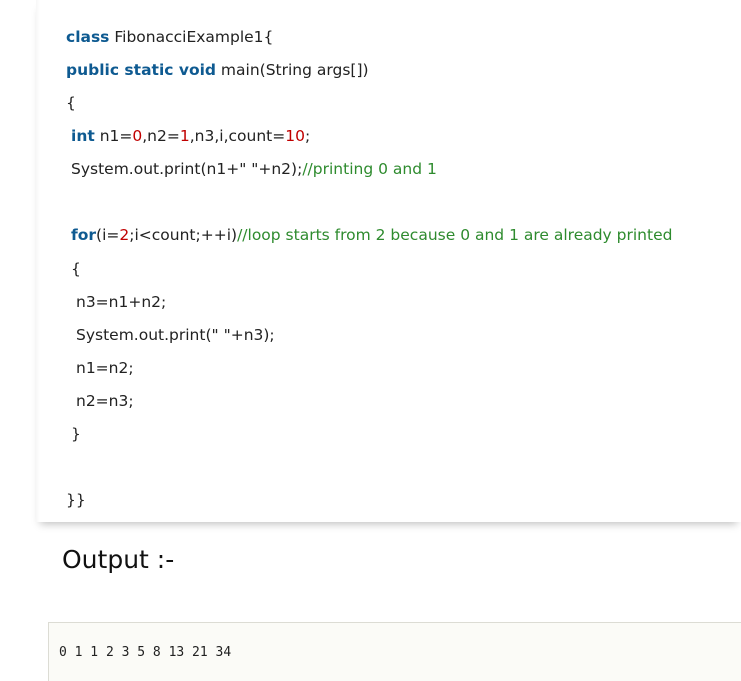 The width and height of the screenshot is (741, 681). I want to click on code-line-print-next: System.out.print(" "+n3);, so click(175, 335).